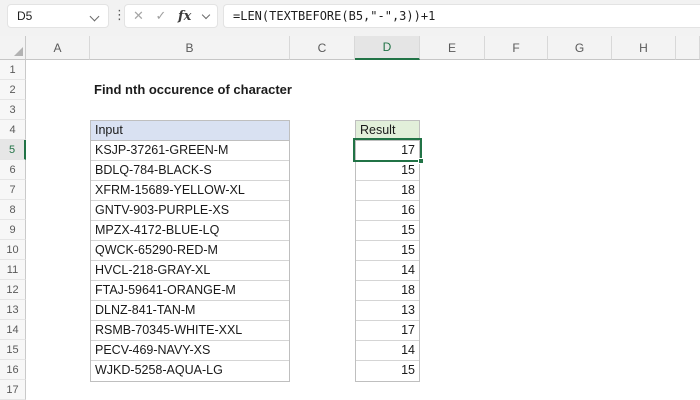  What do you see at coordinates (13, 48) in the screenshot?
I see `select-all-button` at bounding box center [13, 48].